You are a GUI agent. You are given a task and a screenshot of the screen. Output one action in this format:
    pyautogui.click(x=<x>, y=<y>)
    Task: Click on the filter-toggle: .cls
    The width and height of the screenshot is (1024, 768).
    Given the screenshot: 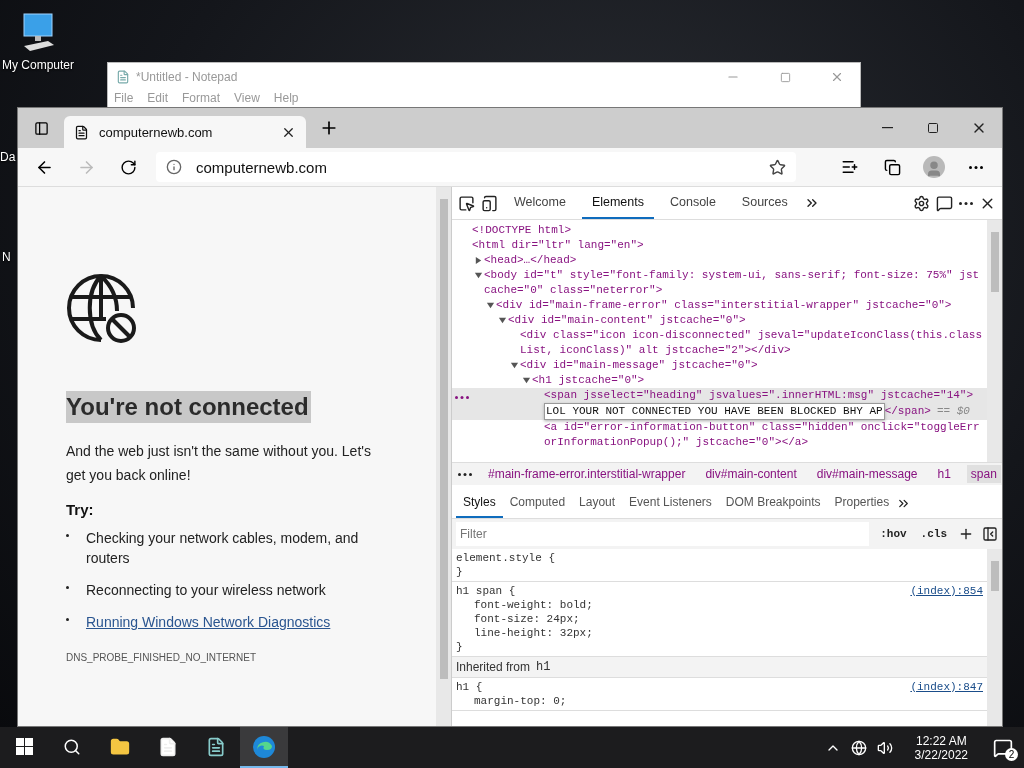 What is the action you would take?
    pyautogui.click(x=933, y=534)
    